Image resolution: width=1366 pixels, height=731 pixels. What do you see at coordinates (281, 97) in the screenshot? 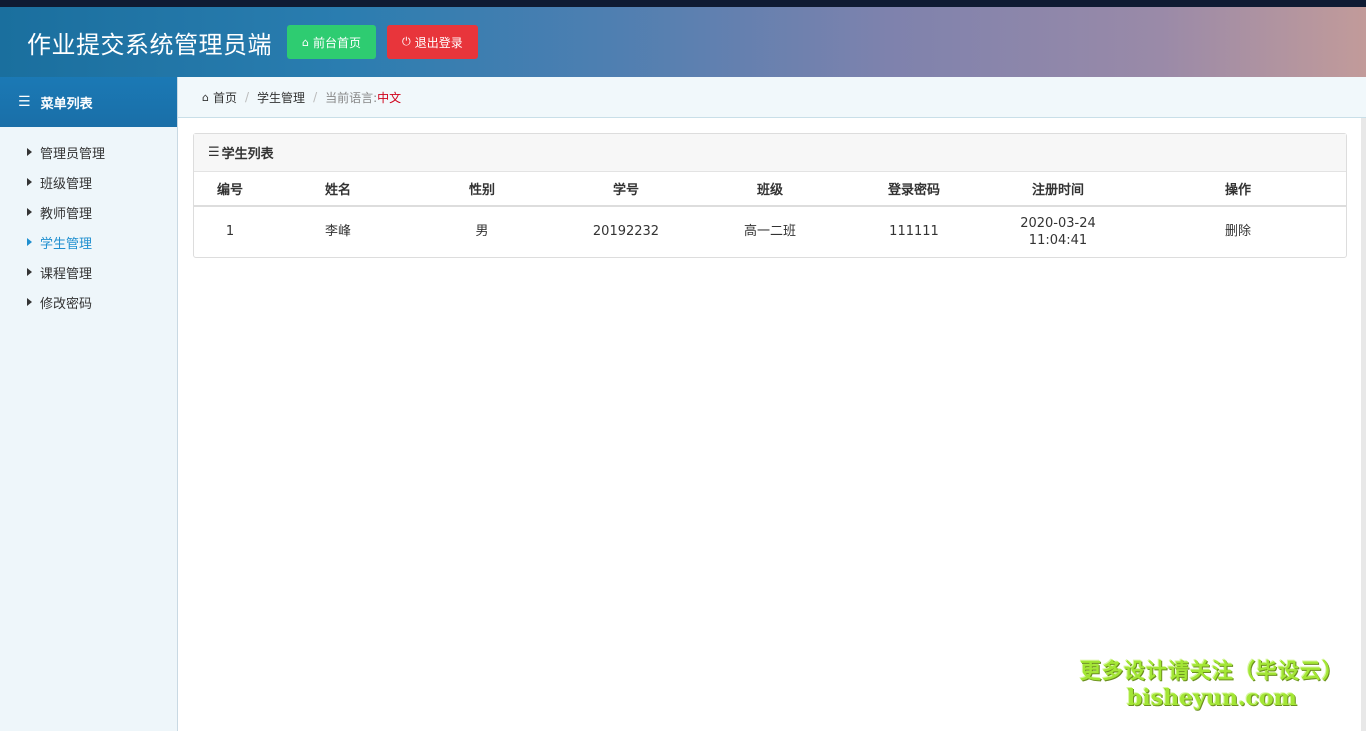
I see `breadcrumb-current: 学生管理` at bounding box center [281, 97].